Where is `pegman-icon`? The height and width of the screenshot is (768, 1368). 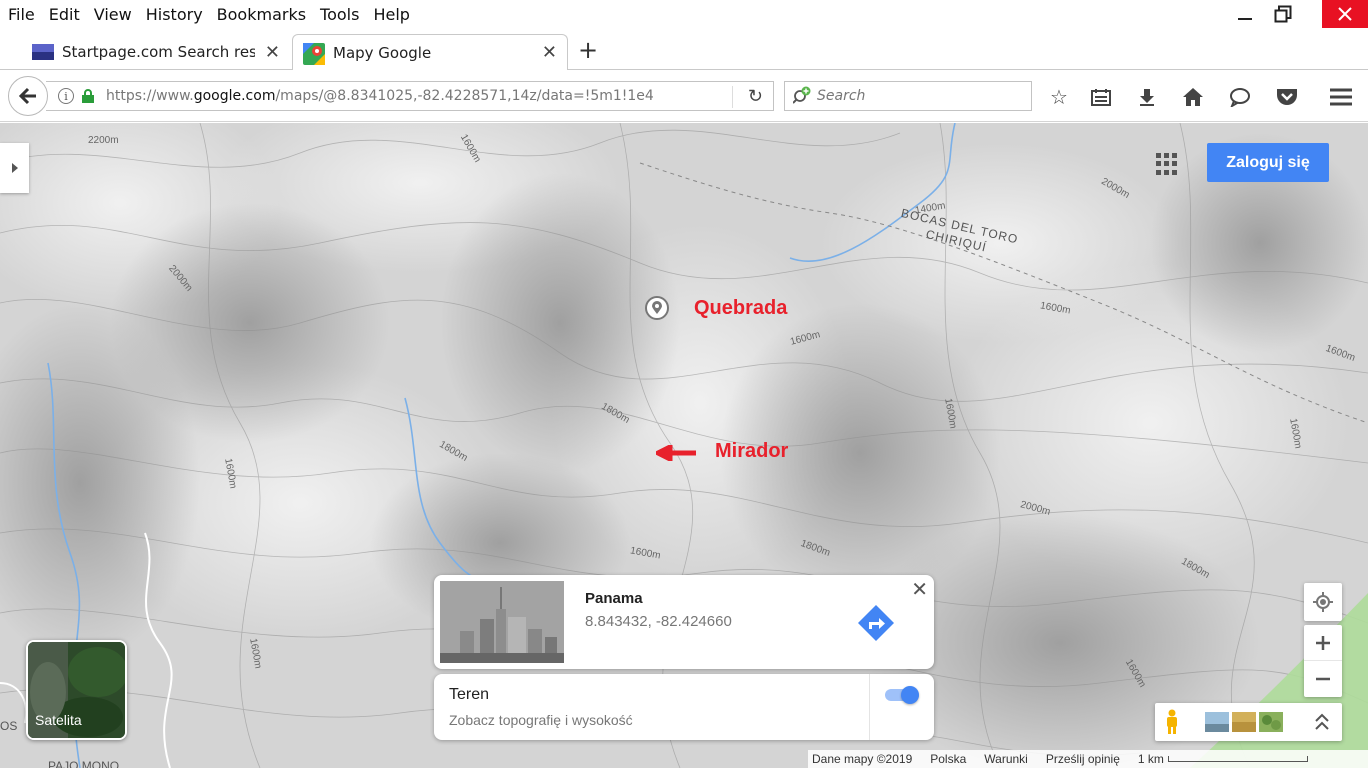
pegman-icon is located at coordinates (1172, 722).